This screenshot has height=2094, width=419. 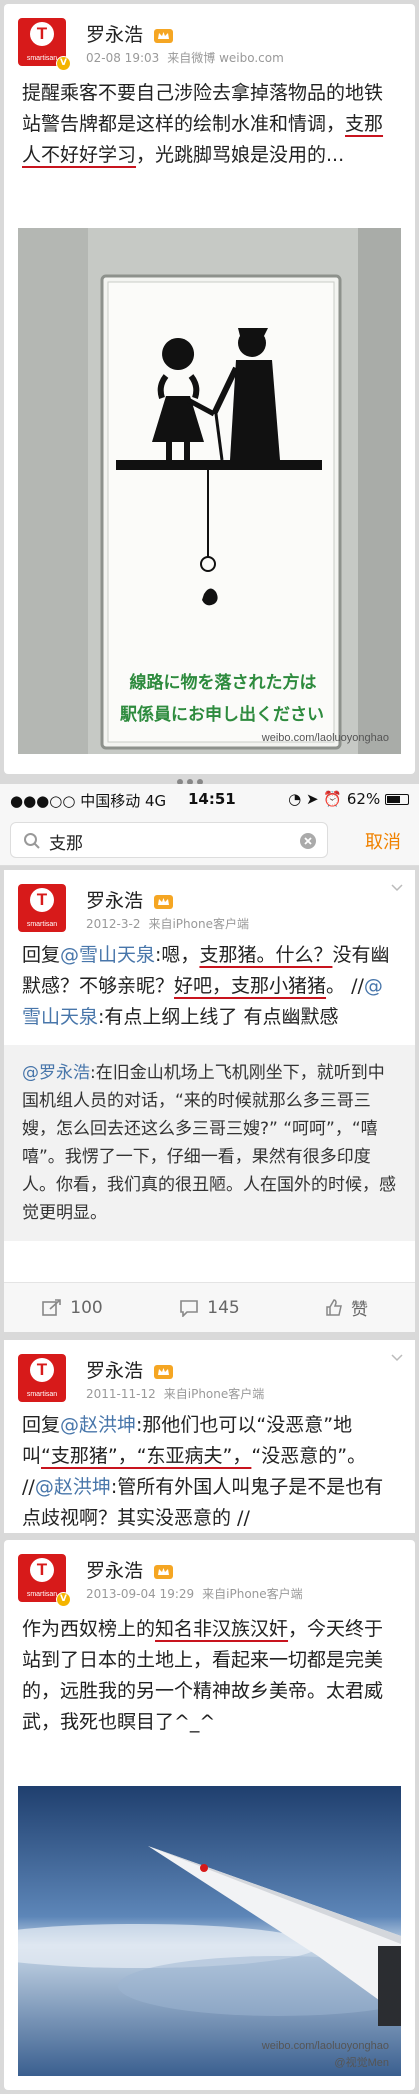 I want to click on text-segment: 提醒乘客不要自己涉险去拿掉落物品的地铁站警告牌都是这样的绘制水准和情调，, so click(x=203, y=108).